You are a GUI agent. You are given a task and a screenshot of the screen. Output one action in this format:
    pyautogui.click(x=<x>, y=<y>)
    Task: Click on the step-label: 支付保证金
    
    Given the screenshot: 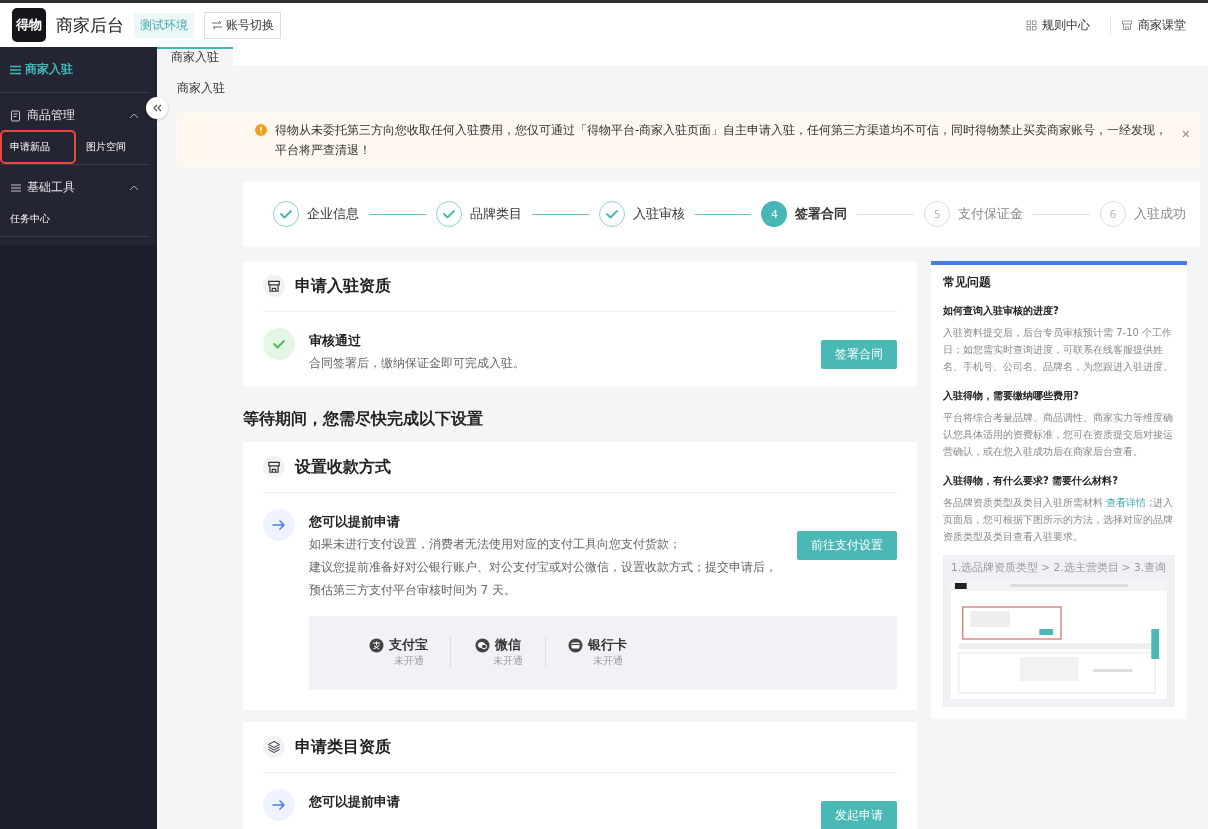 What is the action you would take?
    pyautogui.click(x=991, y=214)
    